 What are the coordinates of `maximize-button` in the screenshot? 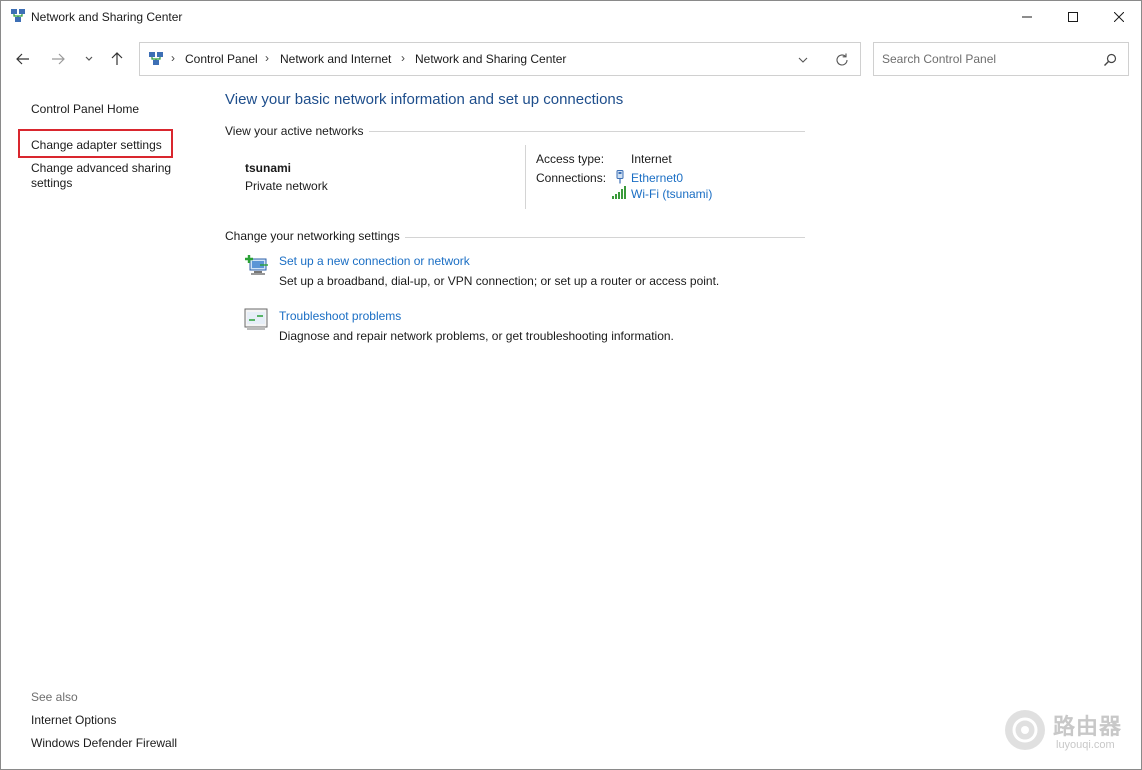 It's located at (1073, 17).